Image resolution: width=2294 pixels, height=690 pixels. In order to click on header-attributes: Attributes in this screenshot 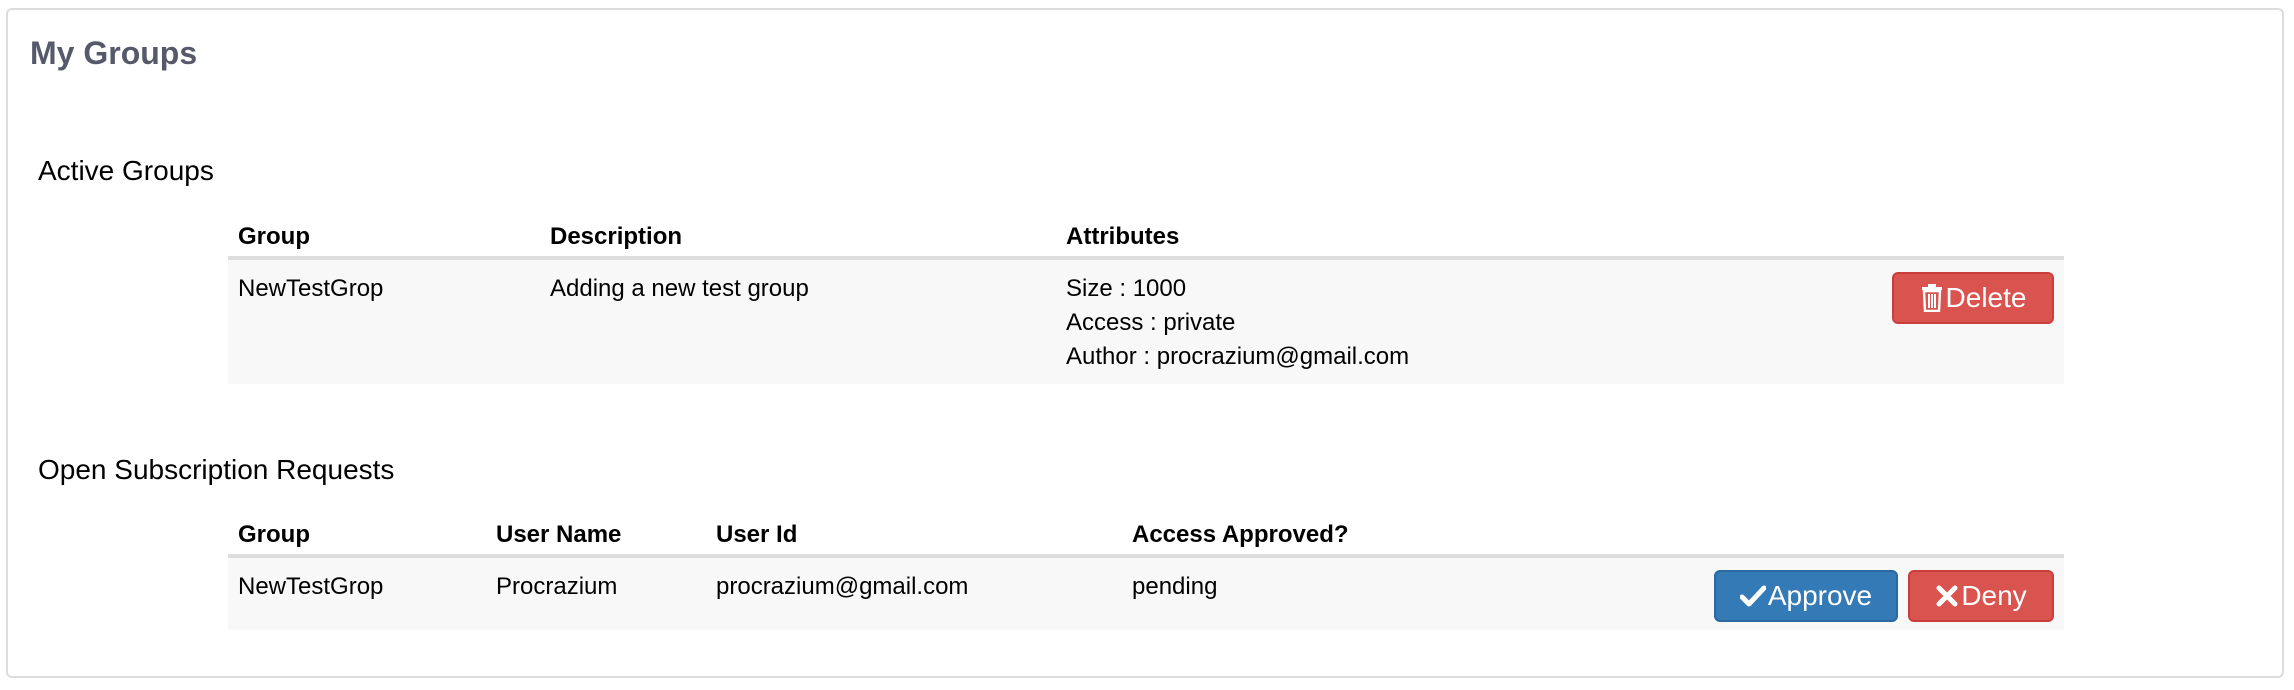, I will do `click(1123, 236)`.